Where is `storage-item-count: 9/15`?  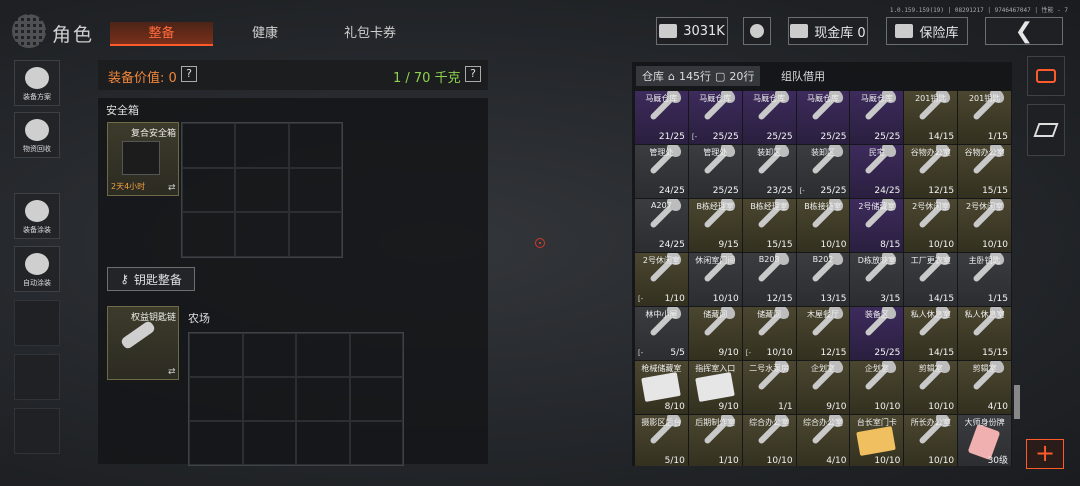 storage-item-count: 9/15 is located at coordinates (728, 245).